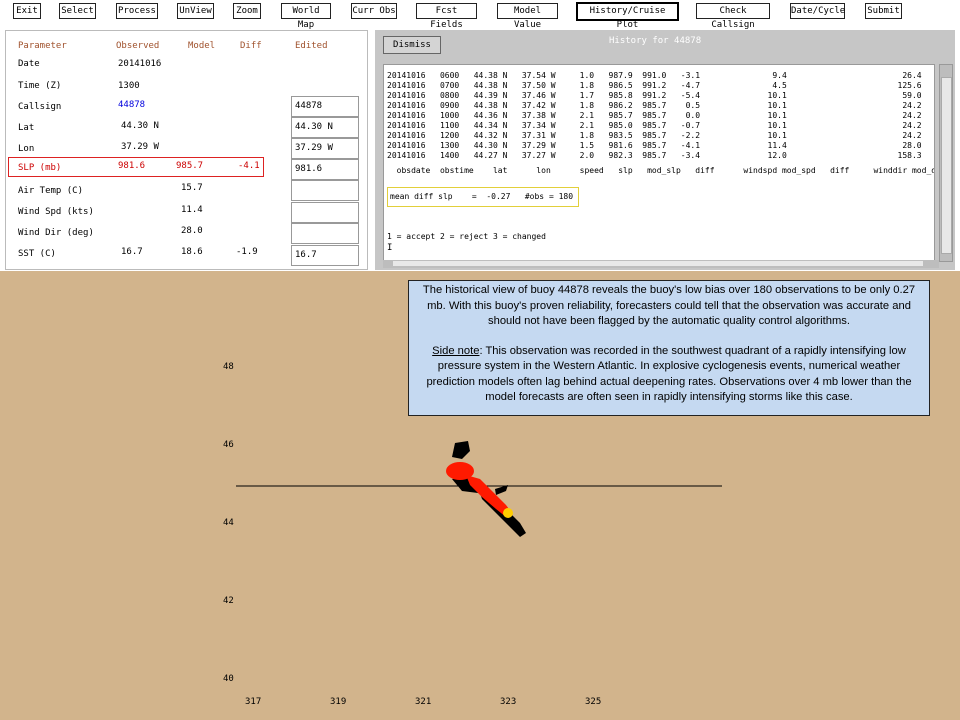 The height and width of the screenshot is (720, 960). What do you see at coordinates (27, 11) in the screenshot?
I see `exit-button: Exit` at bounding box center [27, 11].